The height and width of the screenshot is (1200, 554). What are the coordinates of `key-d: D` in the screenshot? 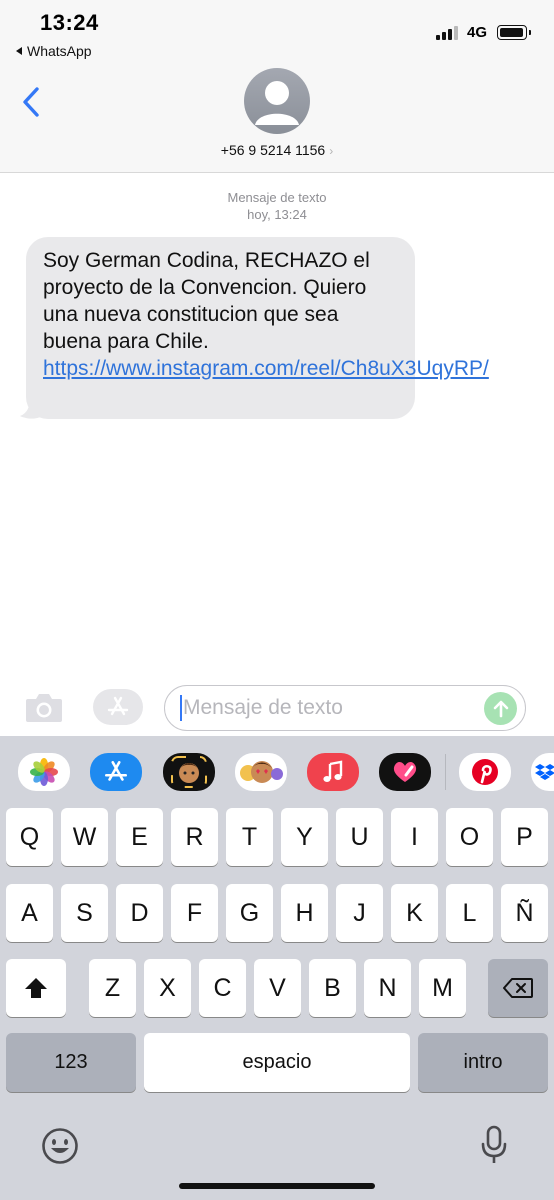 It's located at (139, 913).